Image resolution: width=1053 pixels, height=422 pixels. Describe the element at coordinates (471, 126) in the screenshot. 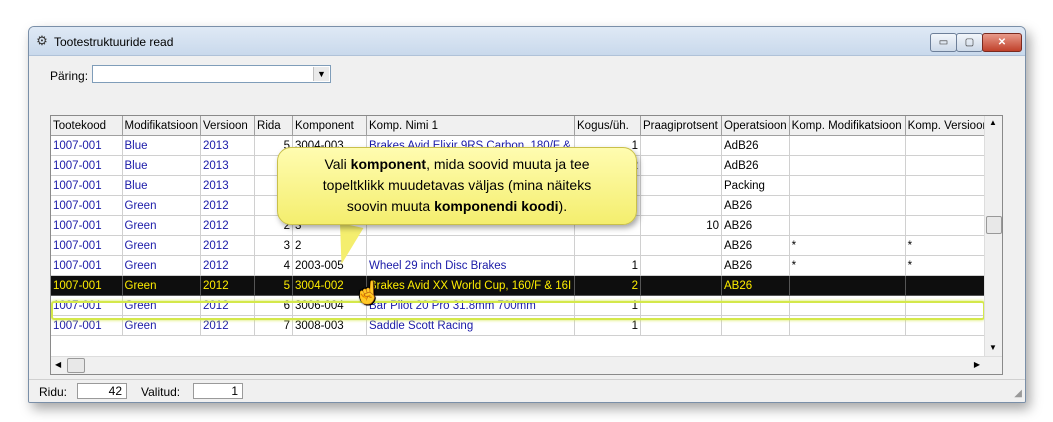

I see `column-header: Komp. Nimi 1` at that location.